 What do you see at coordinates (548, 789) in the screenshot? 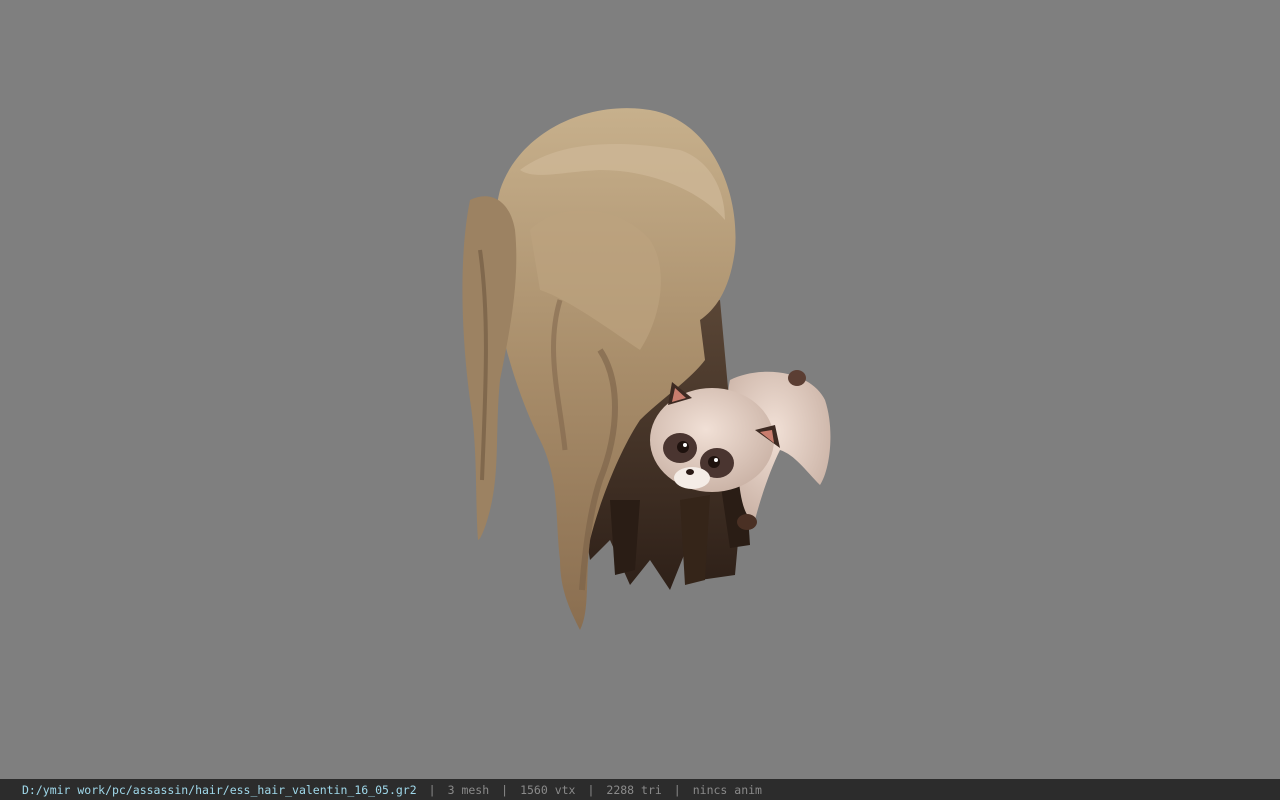
I see `vertex-count: 1560 vtx` at bounding box center [548, 789].